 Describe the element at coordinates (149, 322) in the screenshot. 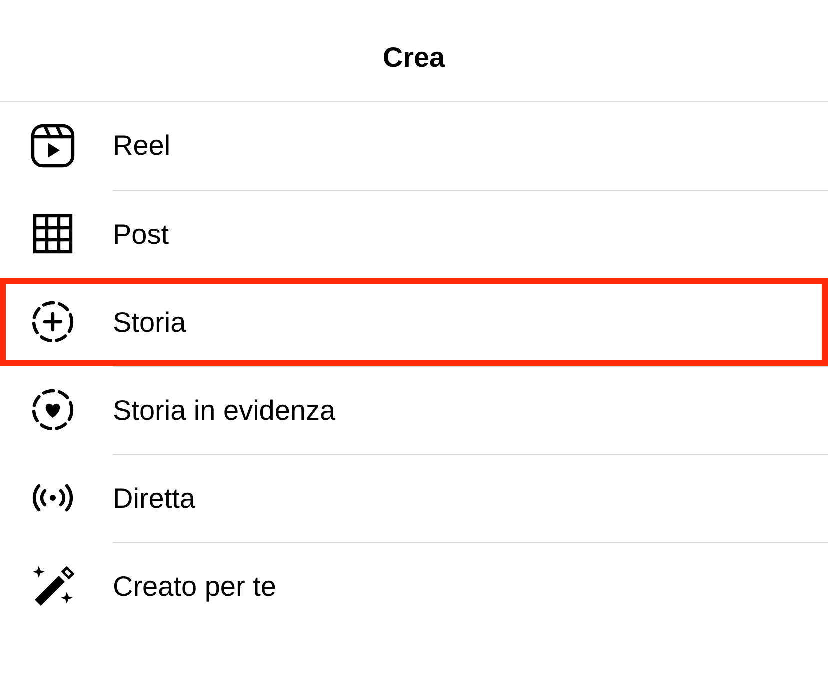

I see `menu-item-label: Storia` at that location.